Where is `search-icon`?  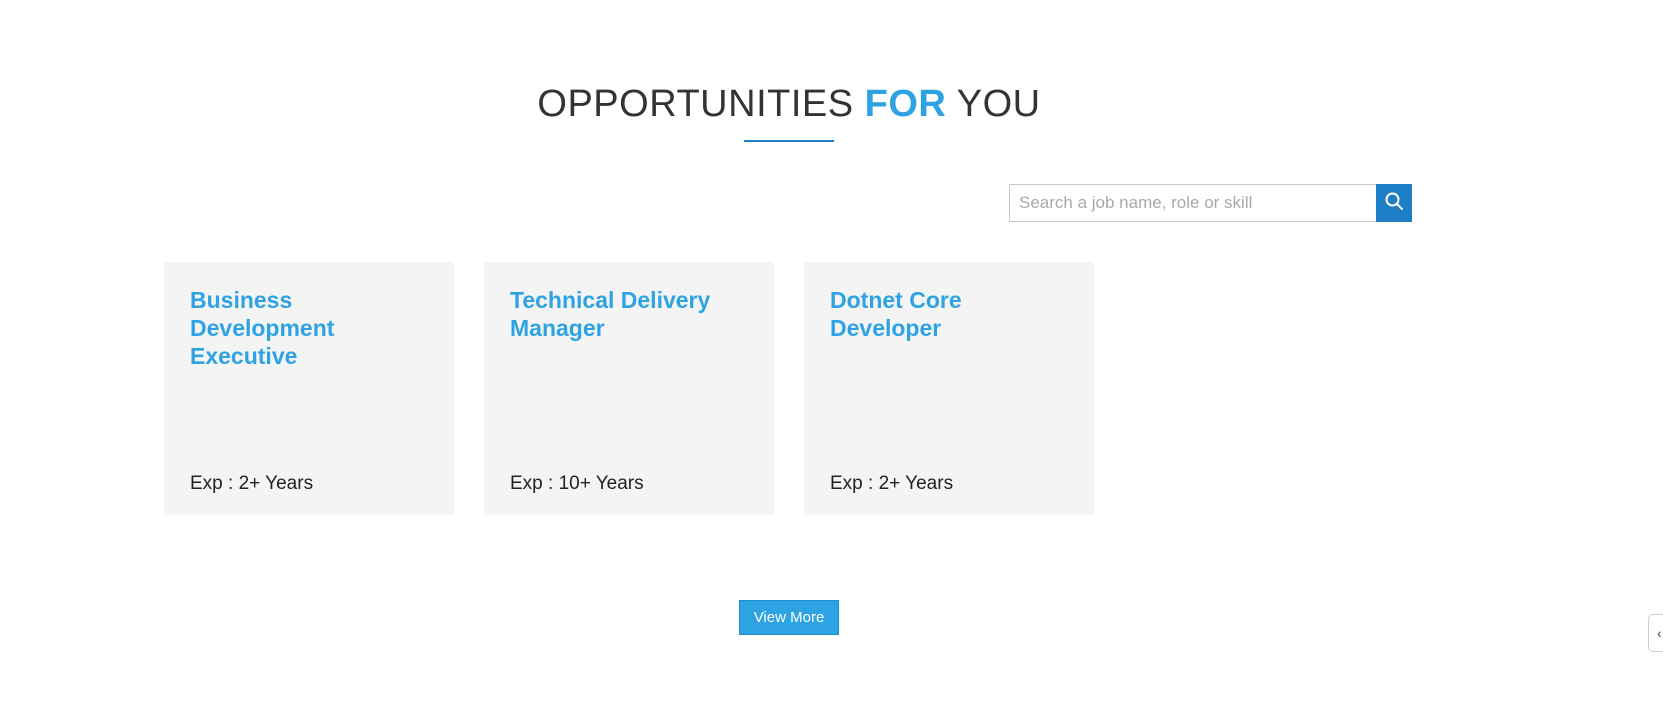
search-icon is located at coordinates (1394, 203).